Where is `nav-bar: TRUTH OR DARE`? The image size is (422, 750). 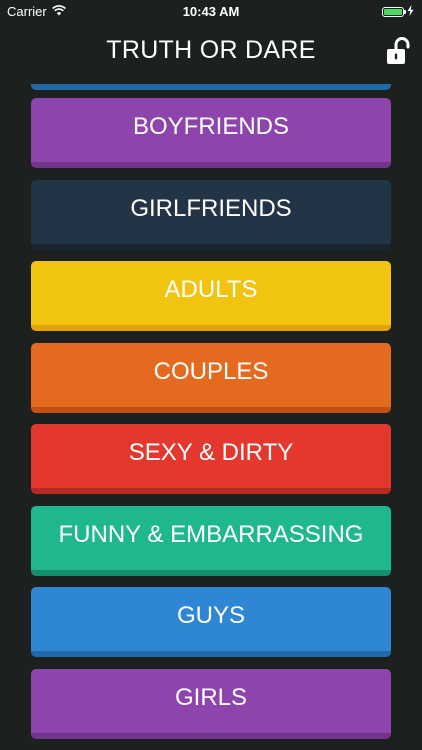 nav-bar: TRUTH OR DARE is located at coordinates (211, 53).